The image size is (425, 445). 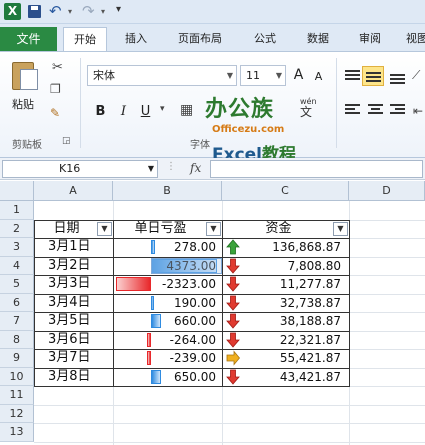 I want to click on row-header-1: 1, so click(x=17, y=210).